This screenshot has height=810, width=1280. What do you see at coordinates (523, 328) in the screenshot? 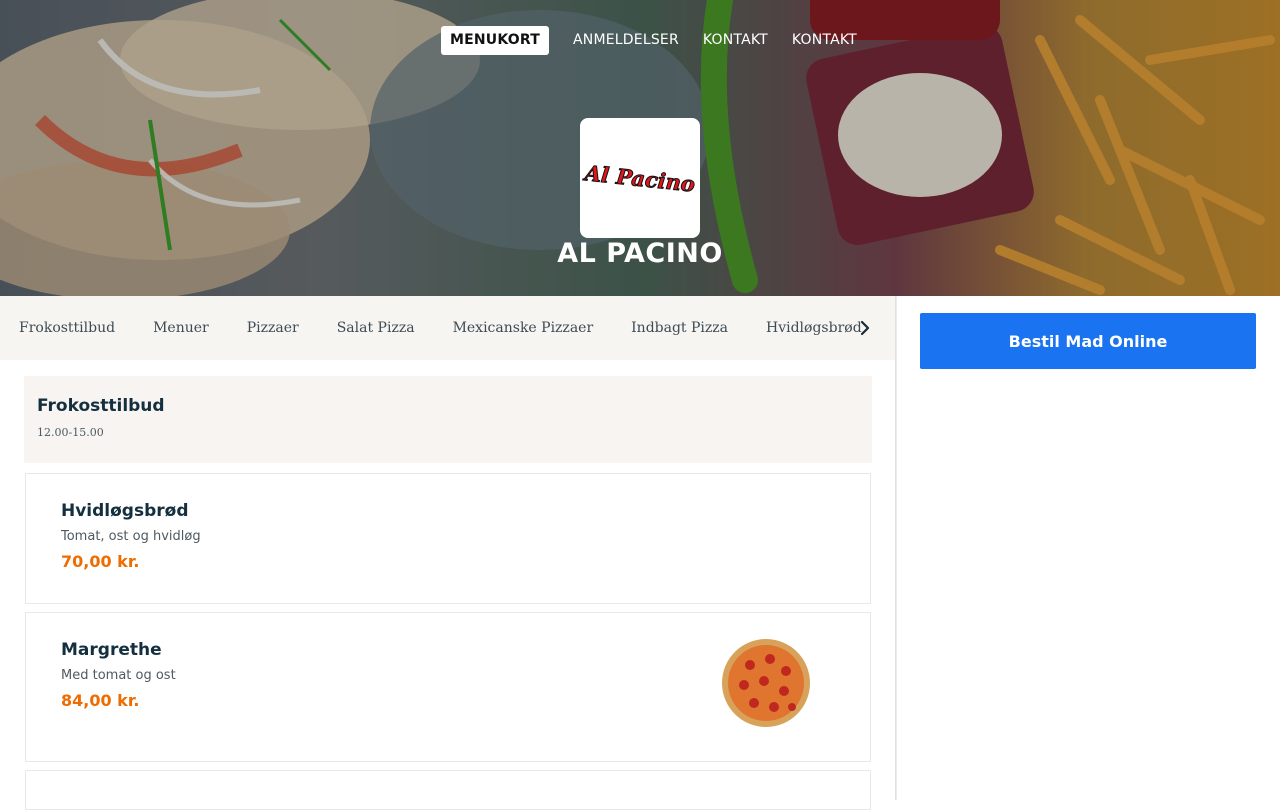
I see `category-mexicanske-pizzaer: Mexicanske Pizzaer` at bounding box center [523, 328].